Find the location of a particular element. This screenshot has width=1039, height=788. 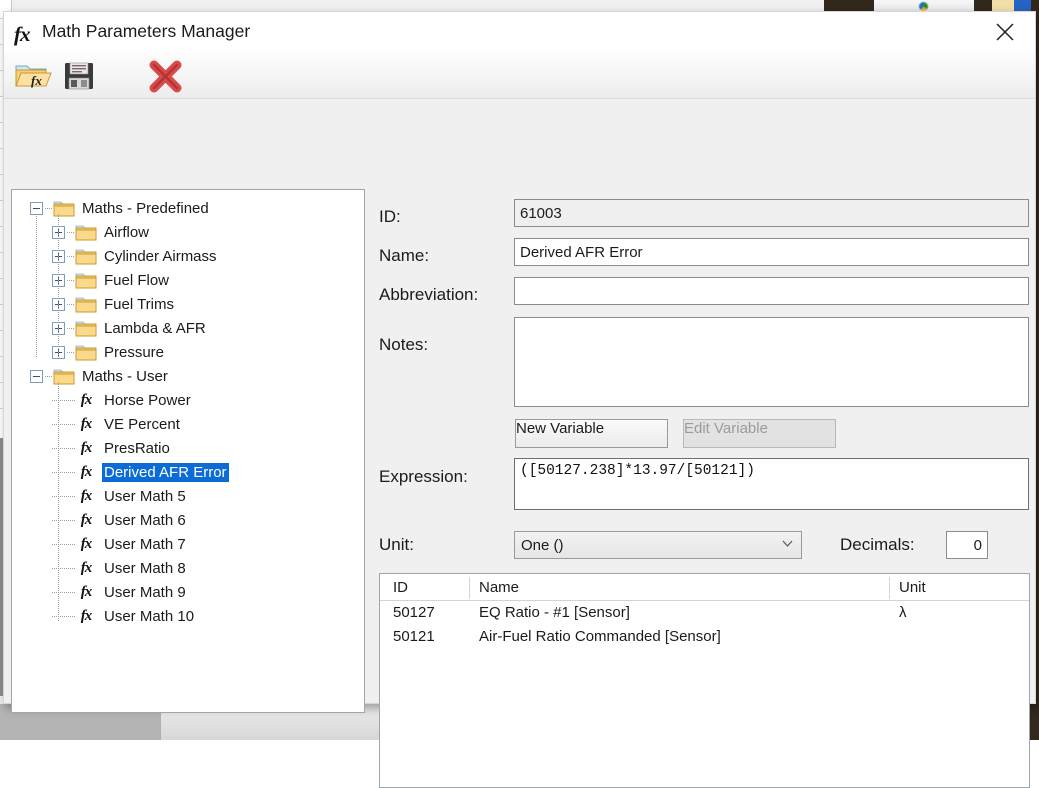

tree-item-maths-user: Maths - User is located at coordinates (188, 376).